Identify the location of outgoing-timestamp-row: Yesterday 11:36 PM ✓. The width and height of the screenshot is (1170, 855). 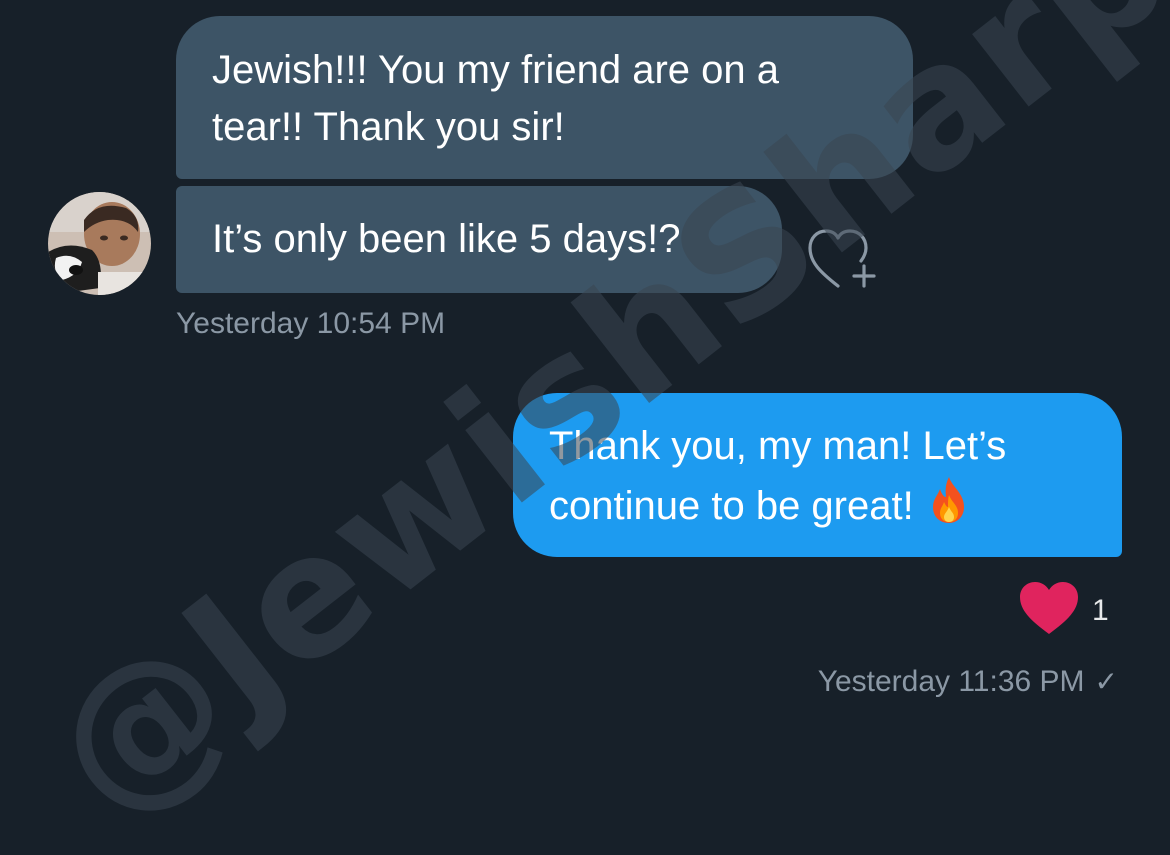
(968, 682).